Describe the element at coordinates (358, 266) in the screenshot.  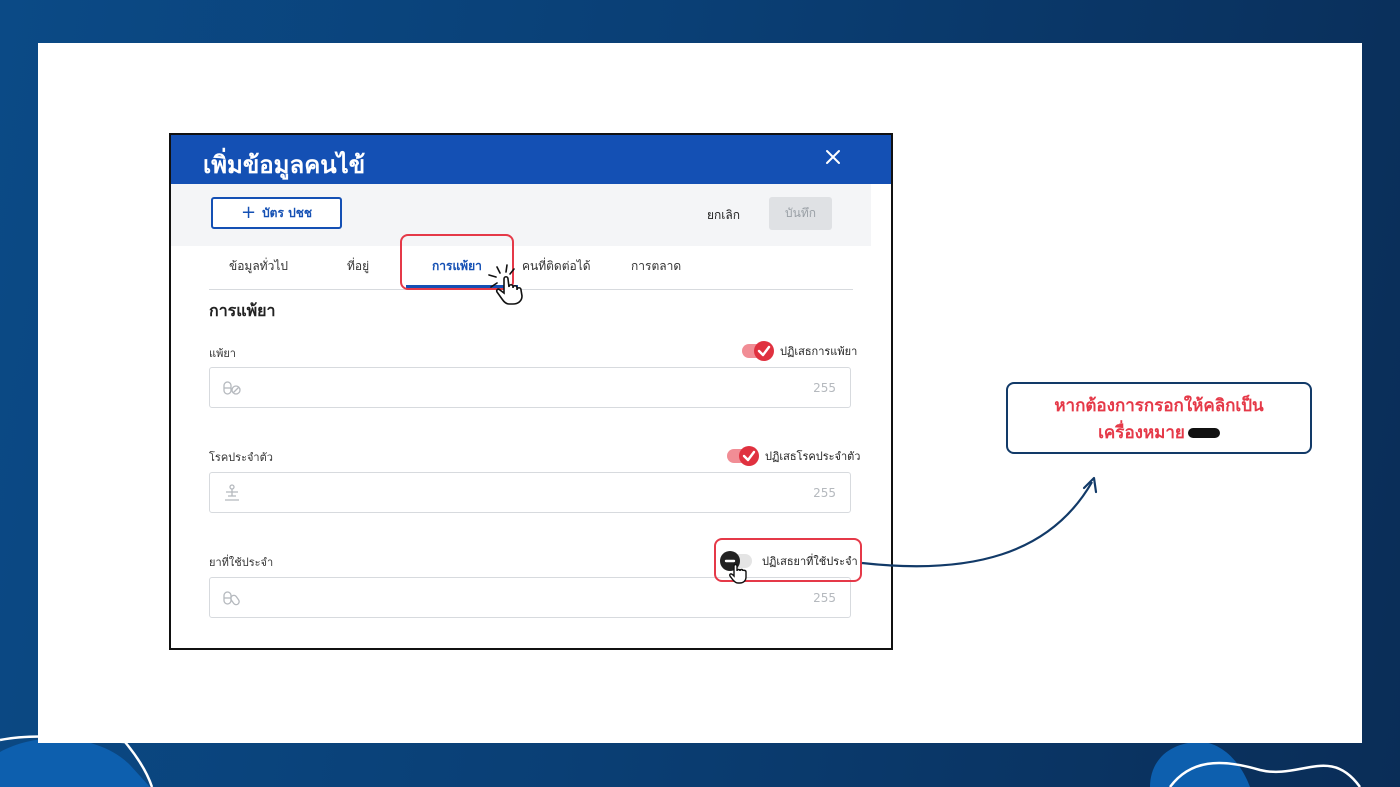
I see `tab-address: ที่อยู่` at that location.